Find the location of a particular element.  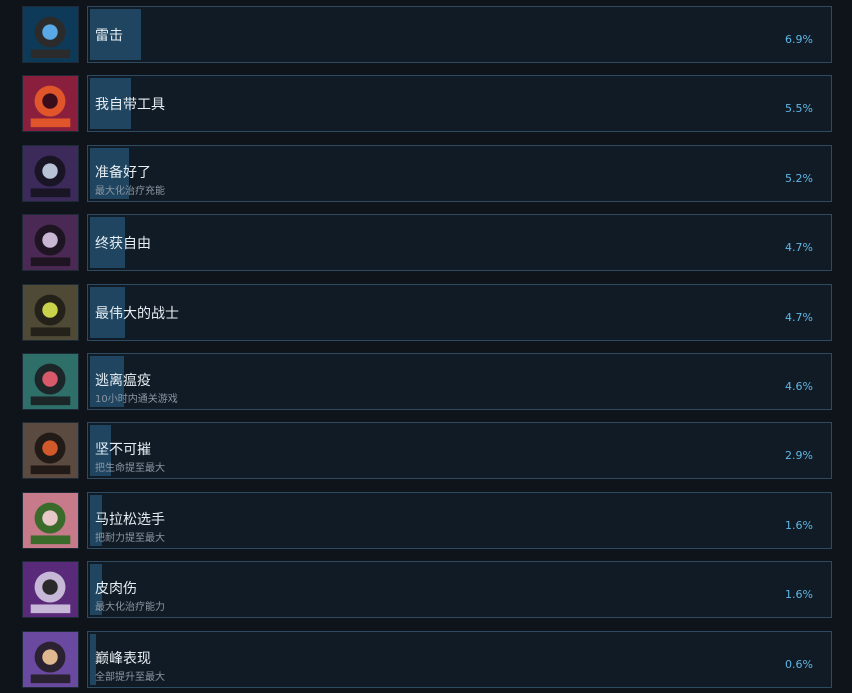

unlock-percent: 0.6% is located at coordinates (799, 664).